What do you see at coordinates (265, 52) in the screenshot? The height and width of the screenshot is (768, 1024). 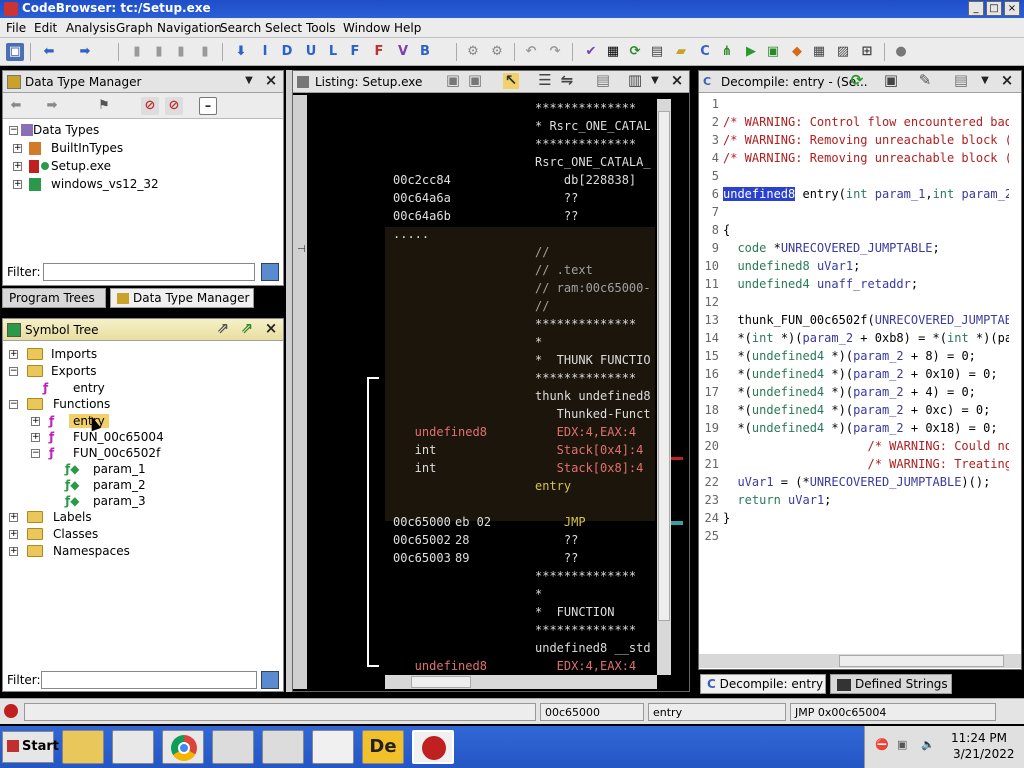 I see `next-instruction-icon: I` at bounding box center [265, 52].